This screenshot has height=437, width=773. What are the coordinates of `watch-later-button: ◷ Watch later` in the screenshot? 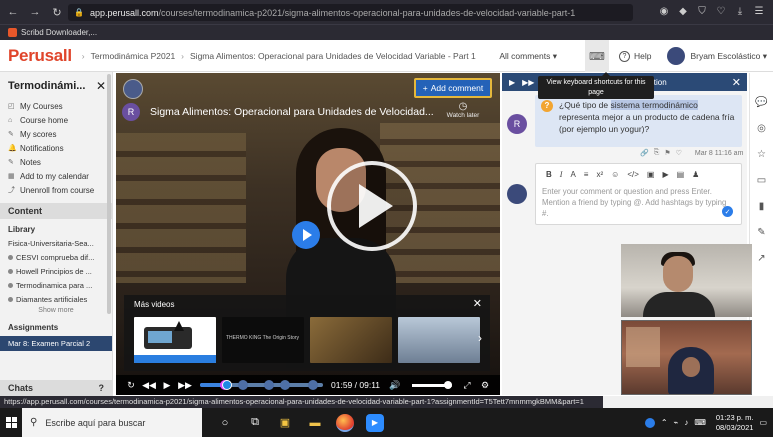 It's located at (463, 110).